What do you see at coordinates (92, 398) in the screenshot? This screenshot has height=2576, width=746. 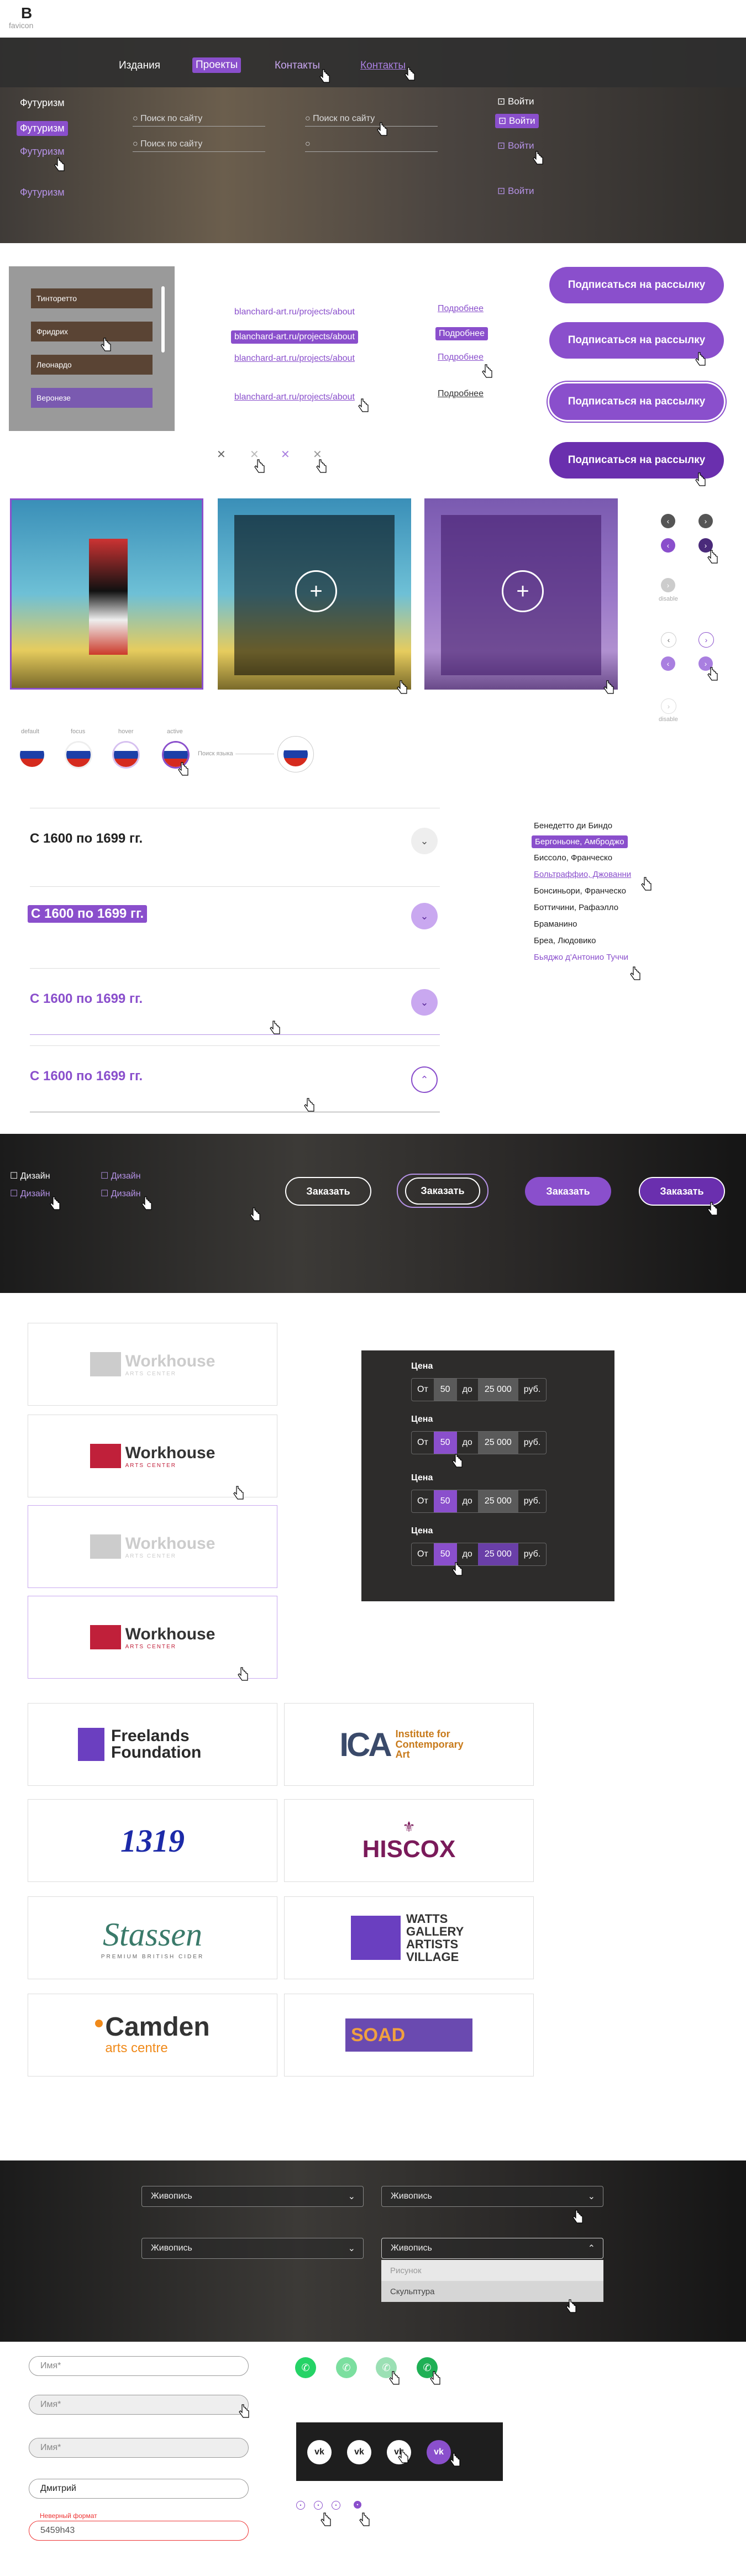 I see `artist-item-3: Веронезе` at bounding box center [92, 398].